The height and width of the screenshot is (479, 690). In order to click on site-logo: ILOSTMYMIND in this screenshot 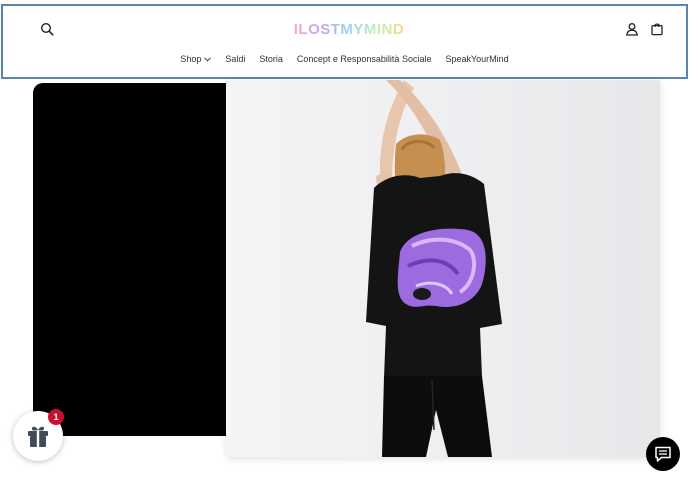, I will do `click(349, 29)`.